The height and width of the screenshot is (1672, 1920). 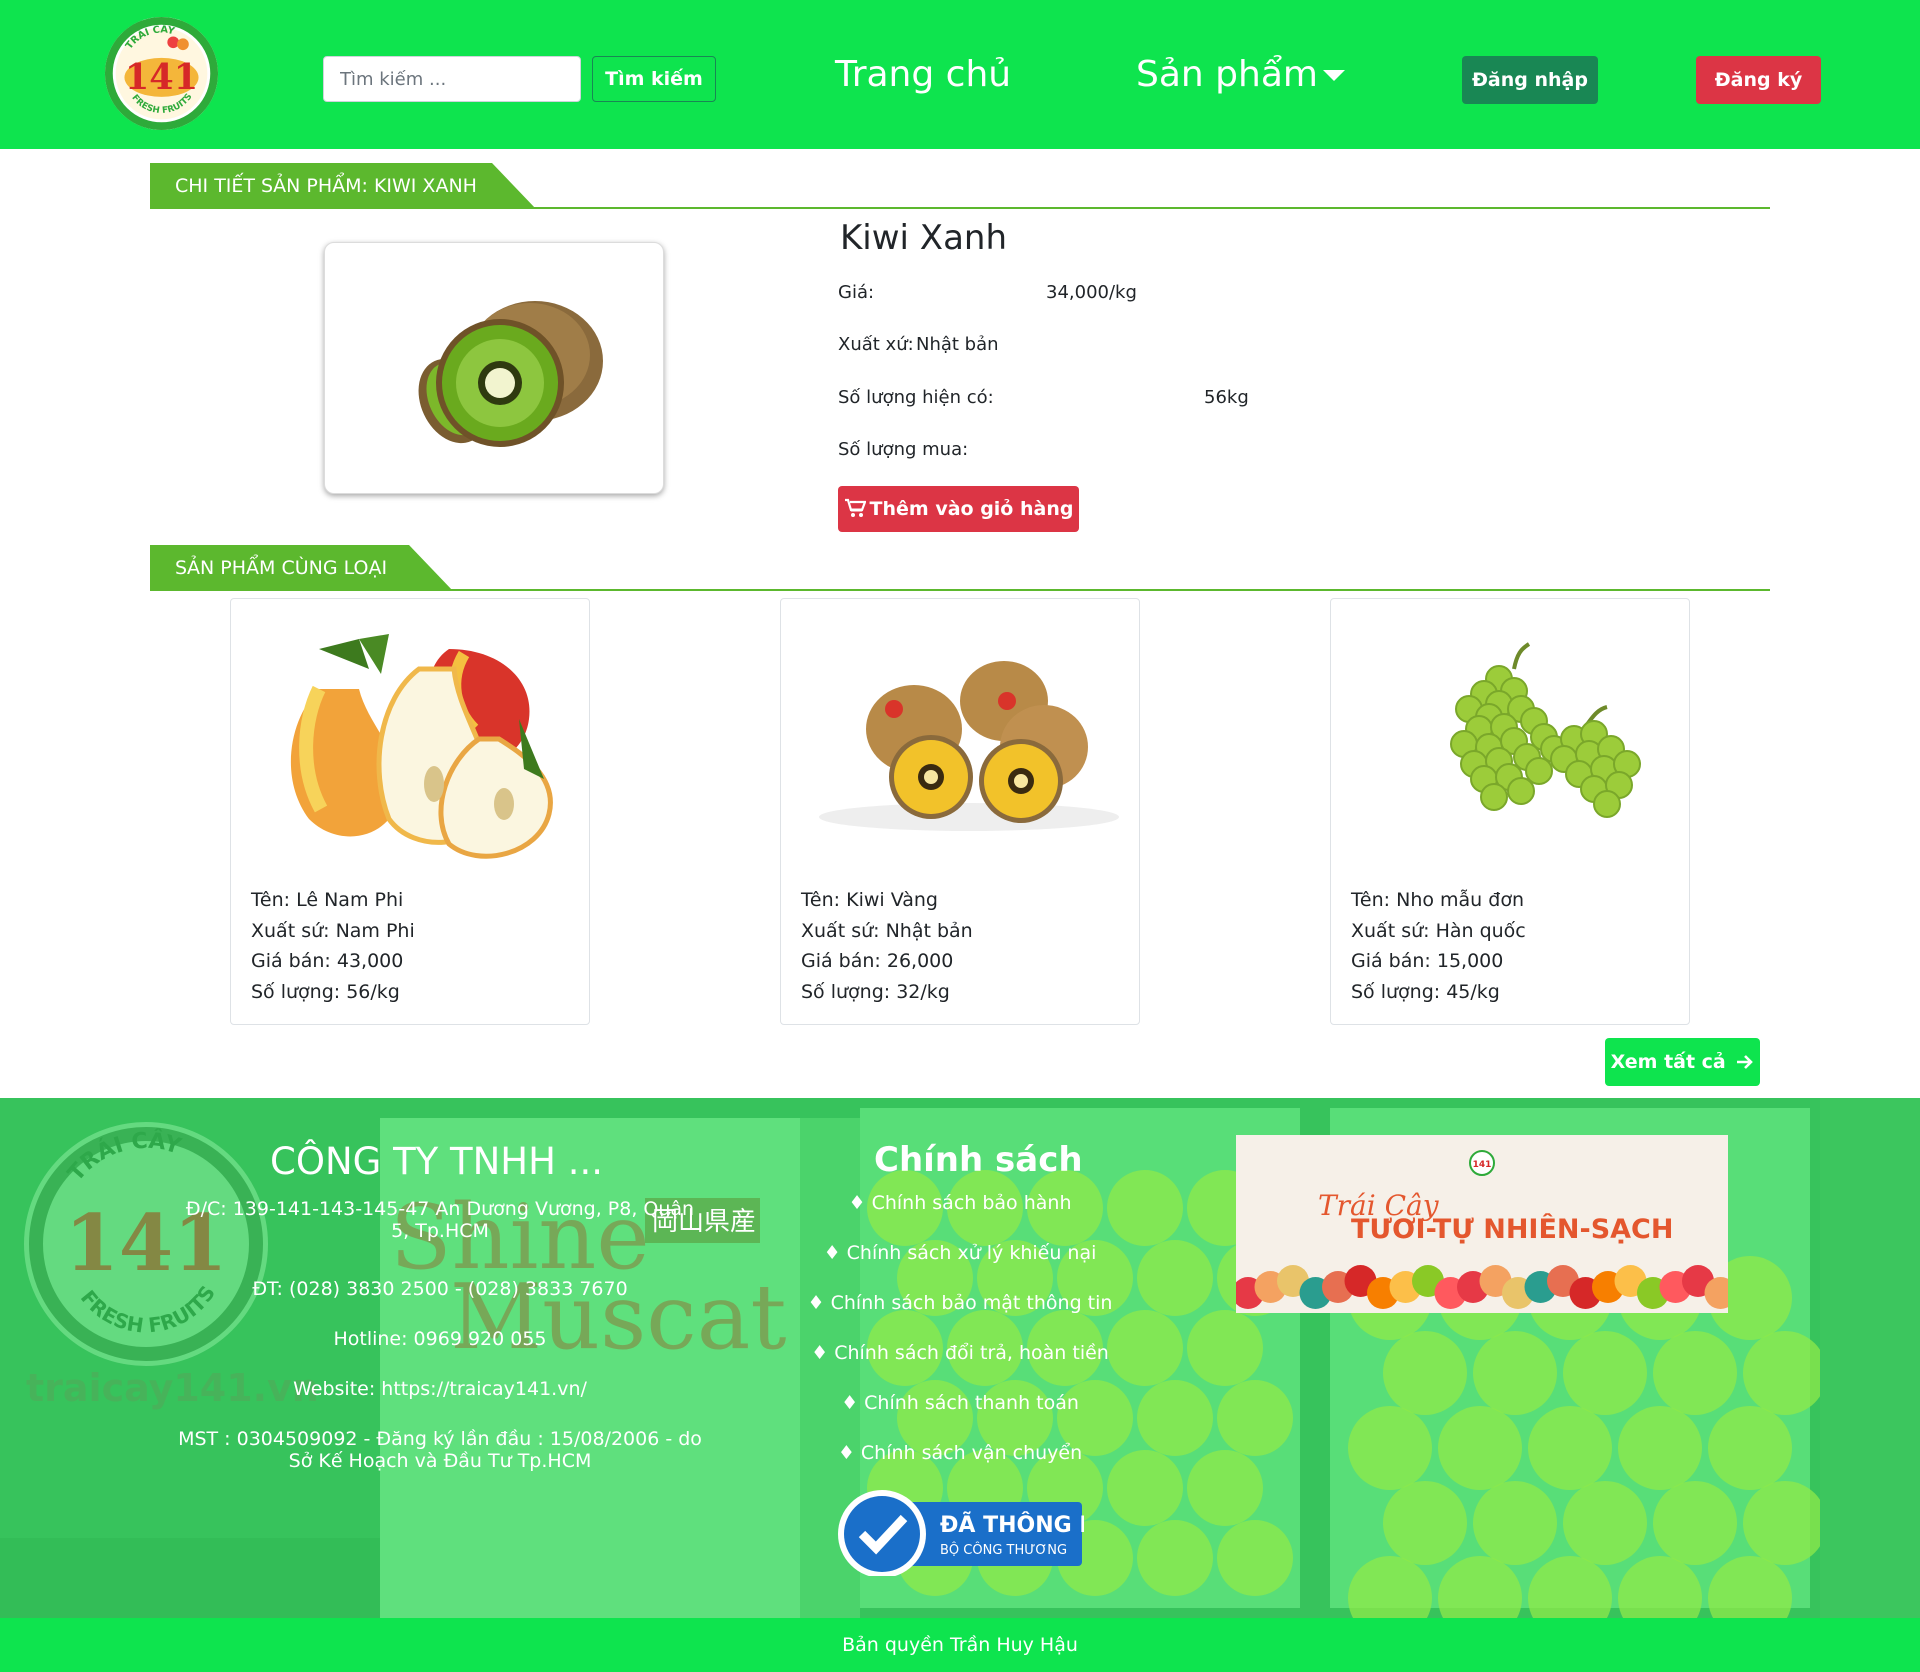 I want to click on fresh-fruit-banner: 141 Trái Cây TƯƠI-TỰ NHIÊN-SẠCH, so click(x=1482, y=1224).